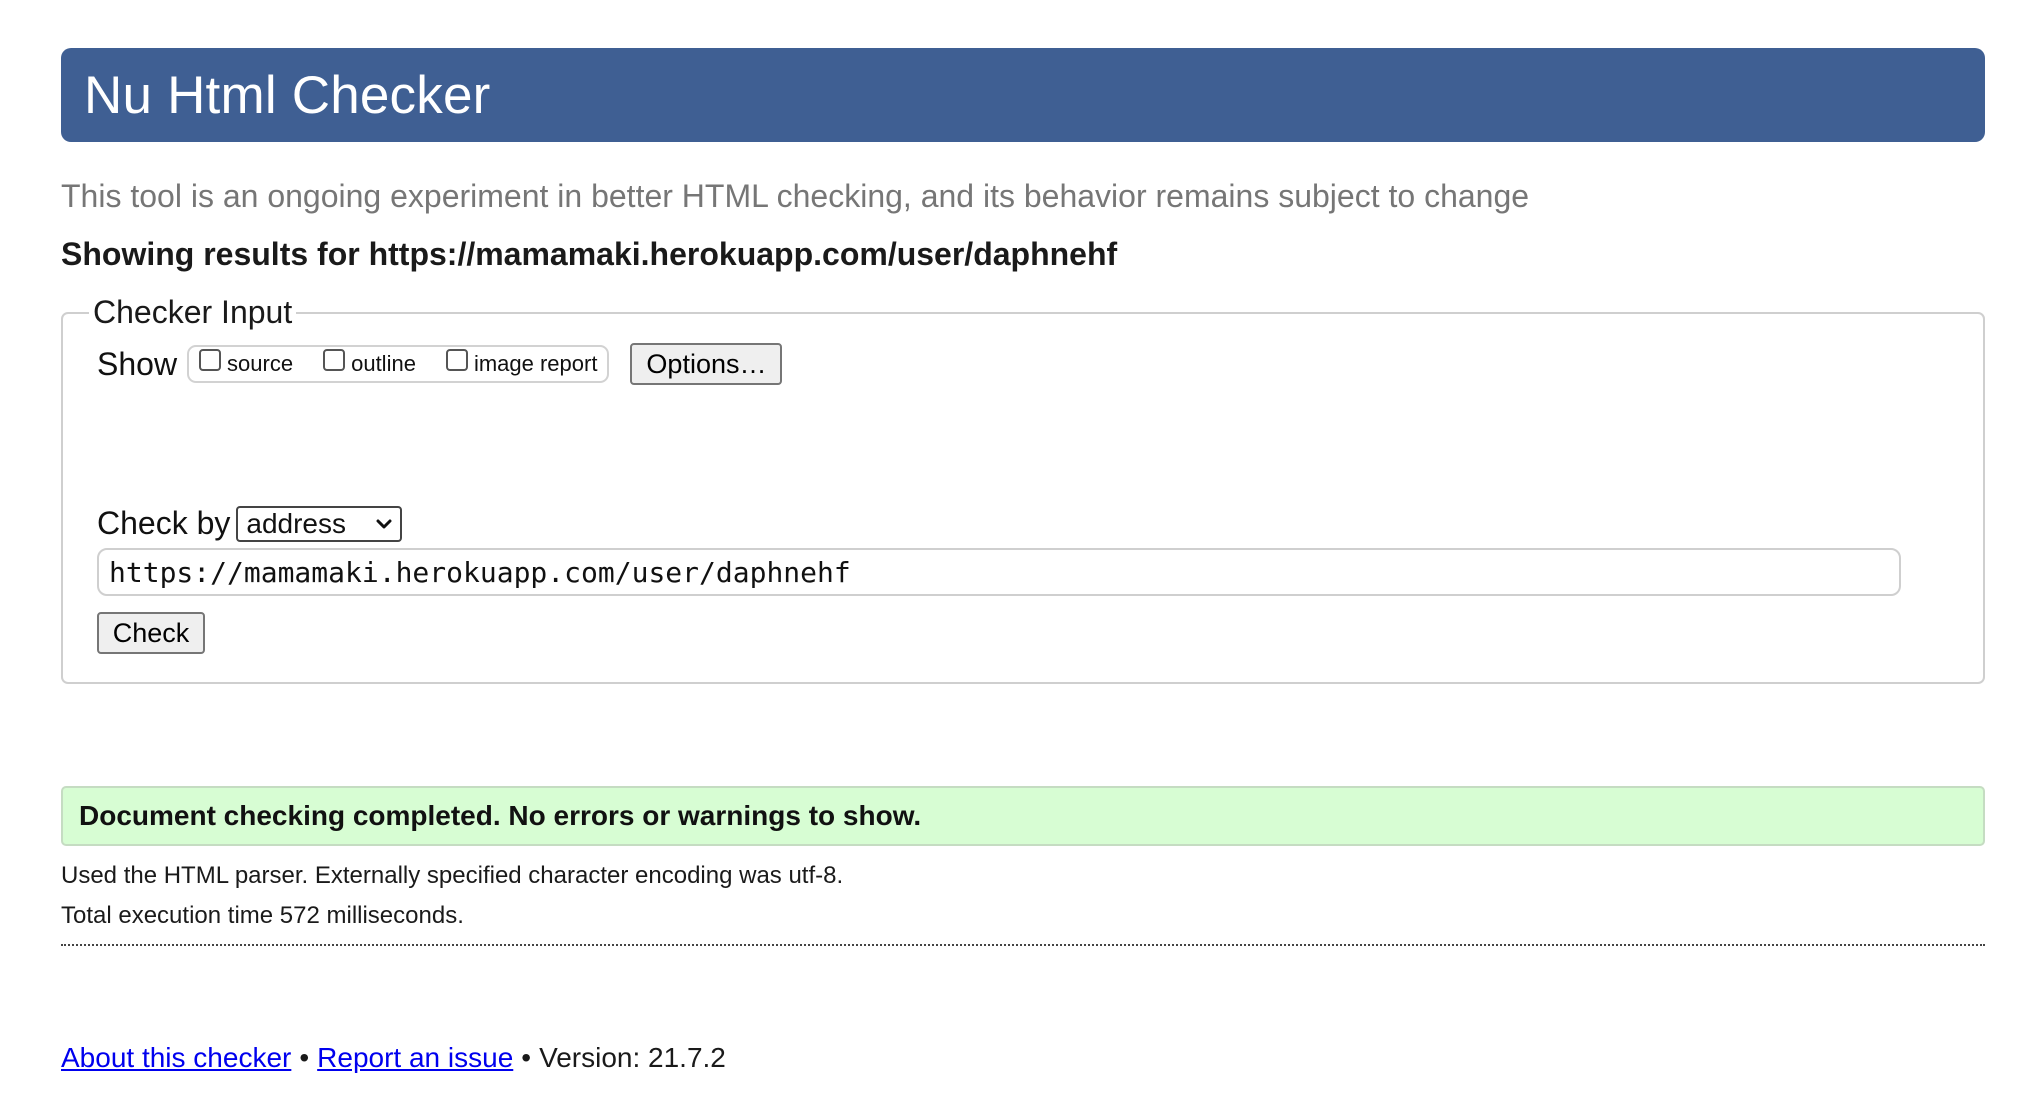  What do you see at coordinates (260, 363) in the screenshot?
I see `source-label: source` at bounding box center [260, 363].